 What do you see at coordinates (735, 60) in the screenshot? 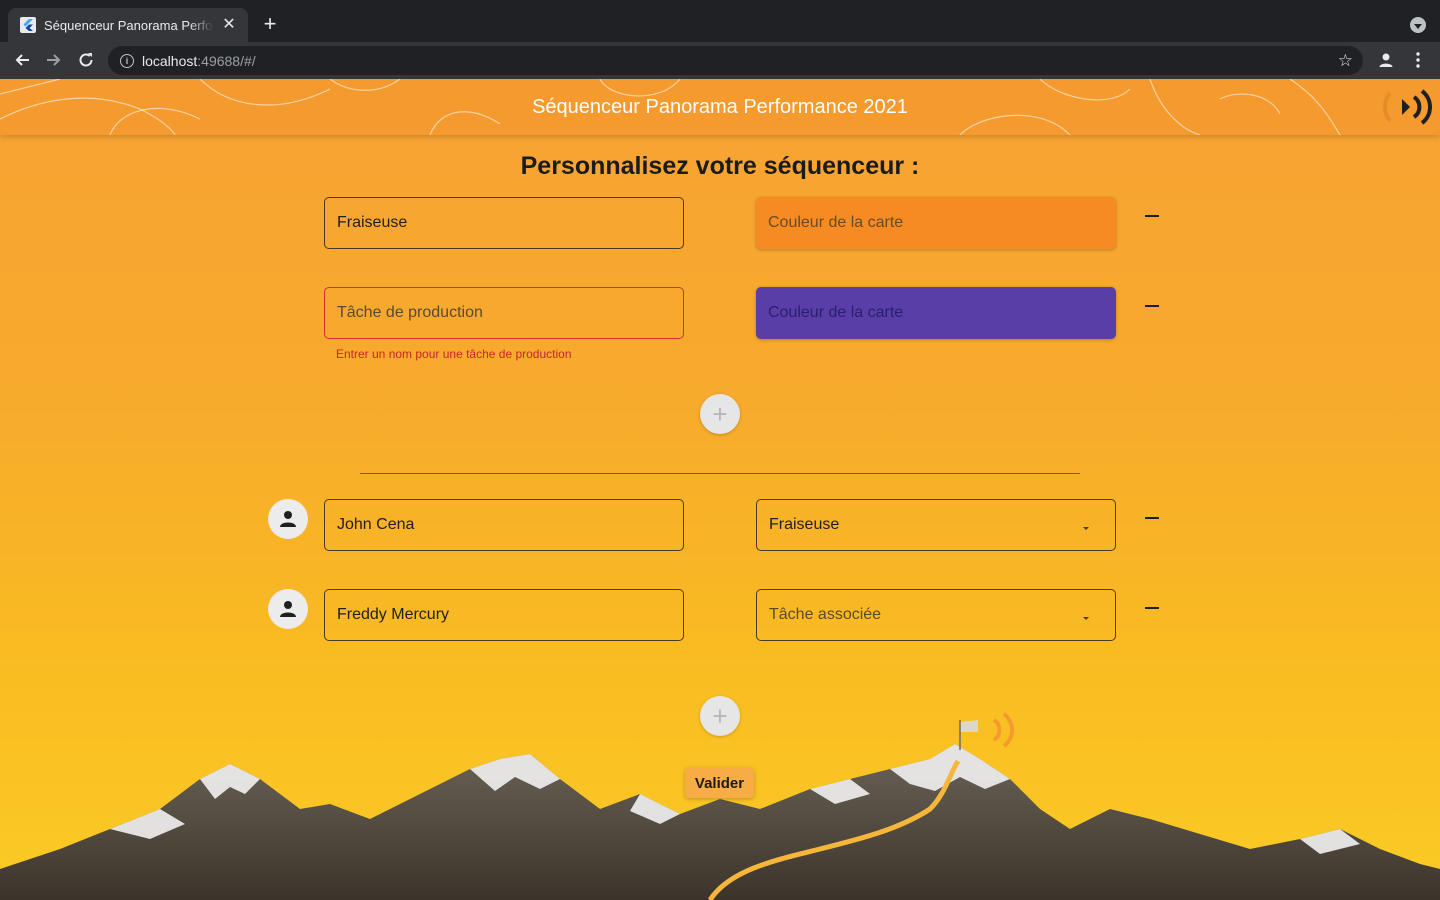
I see `address-bar: i localhost :49688/#/ ☆` at bounding box center [735, 60].